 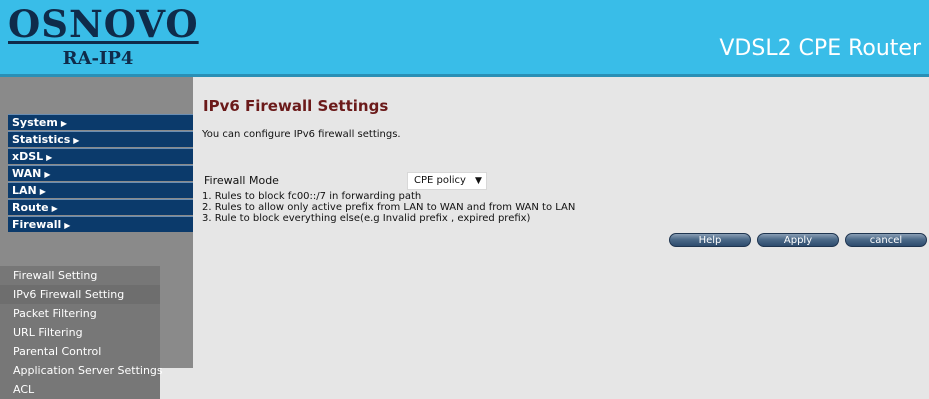 What do you see at coordinates (80, 294) in the screenshot?
I see `submenu-item-ipv6-firewall-setting: IPv6 Firewall Setting` at bounding box center [80, 294].